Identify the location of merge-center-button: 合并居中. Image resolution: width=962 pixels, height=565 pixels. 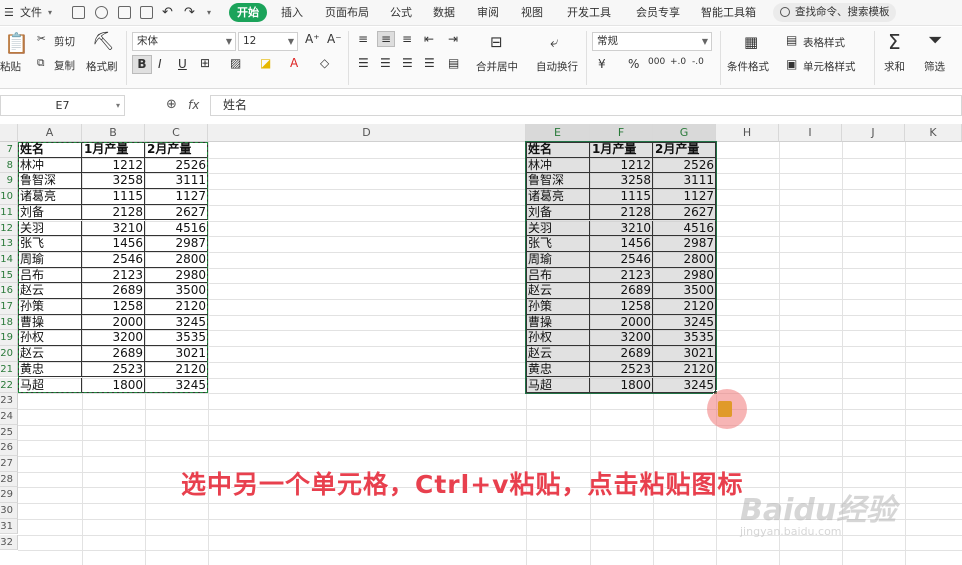
(497, 66).